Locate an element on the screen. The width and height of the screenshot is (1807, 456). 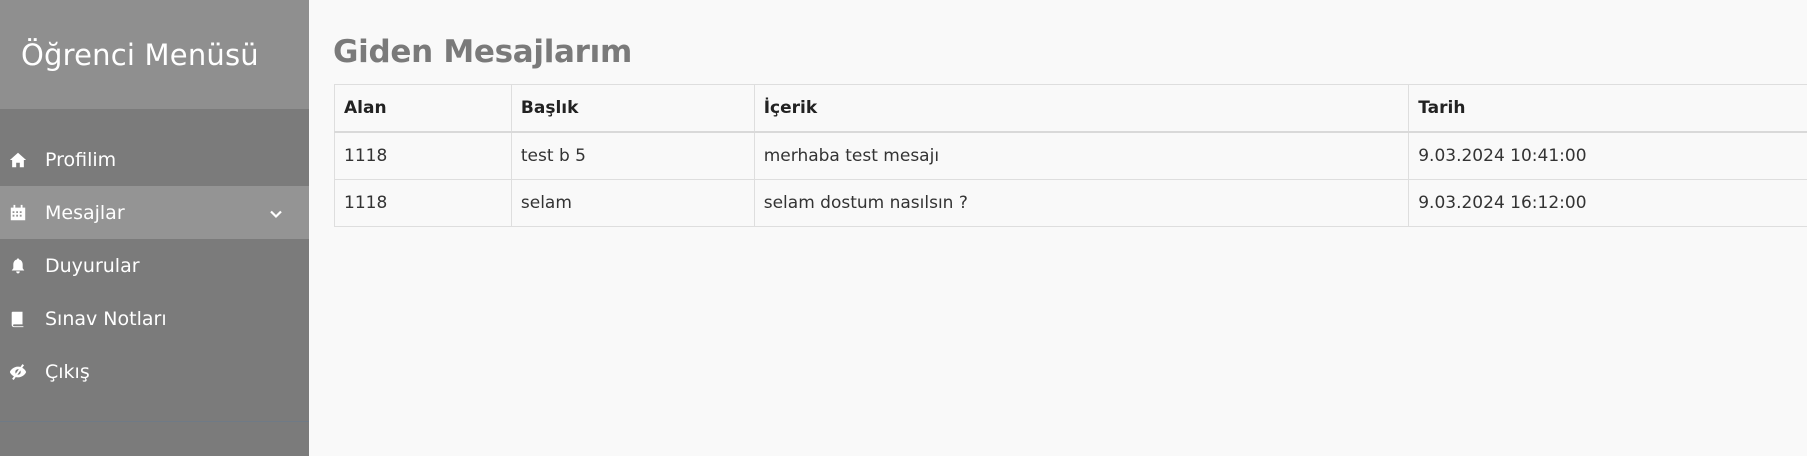
cell-baslik: selam is located at coordinates (632, 203).